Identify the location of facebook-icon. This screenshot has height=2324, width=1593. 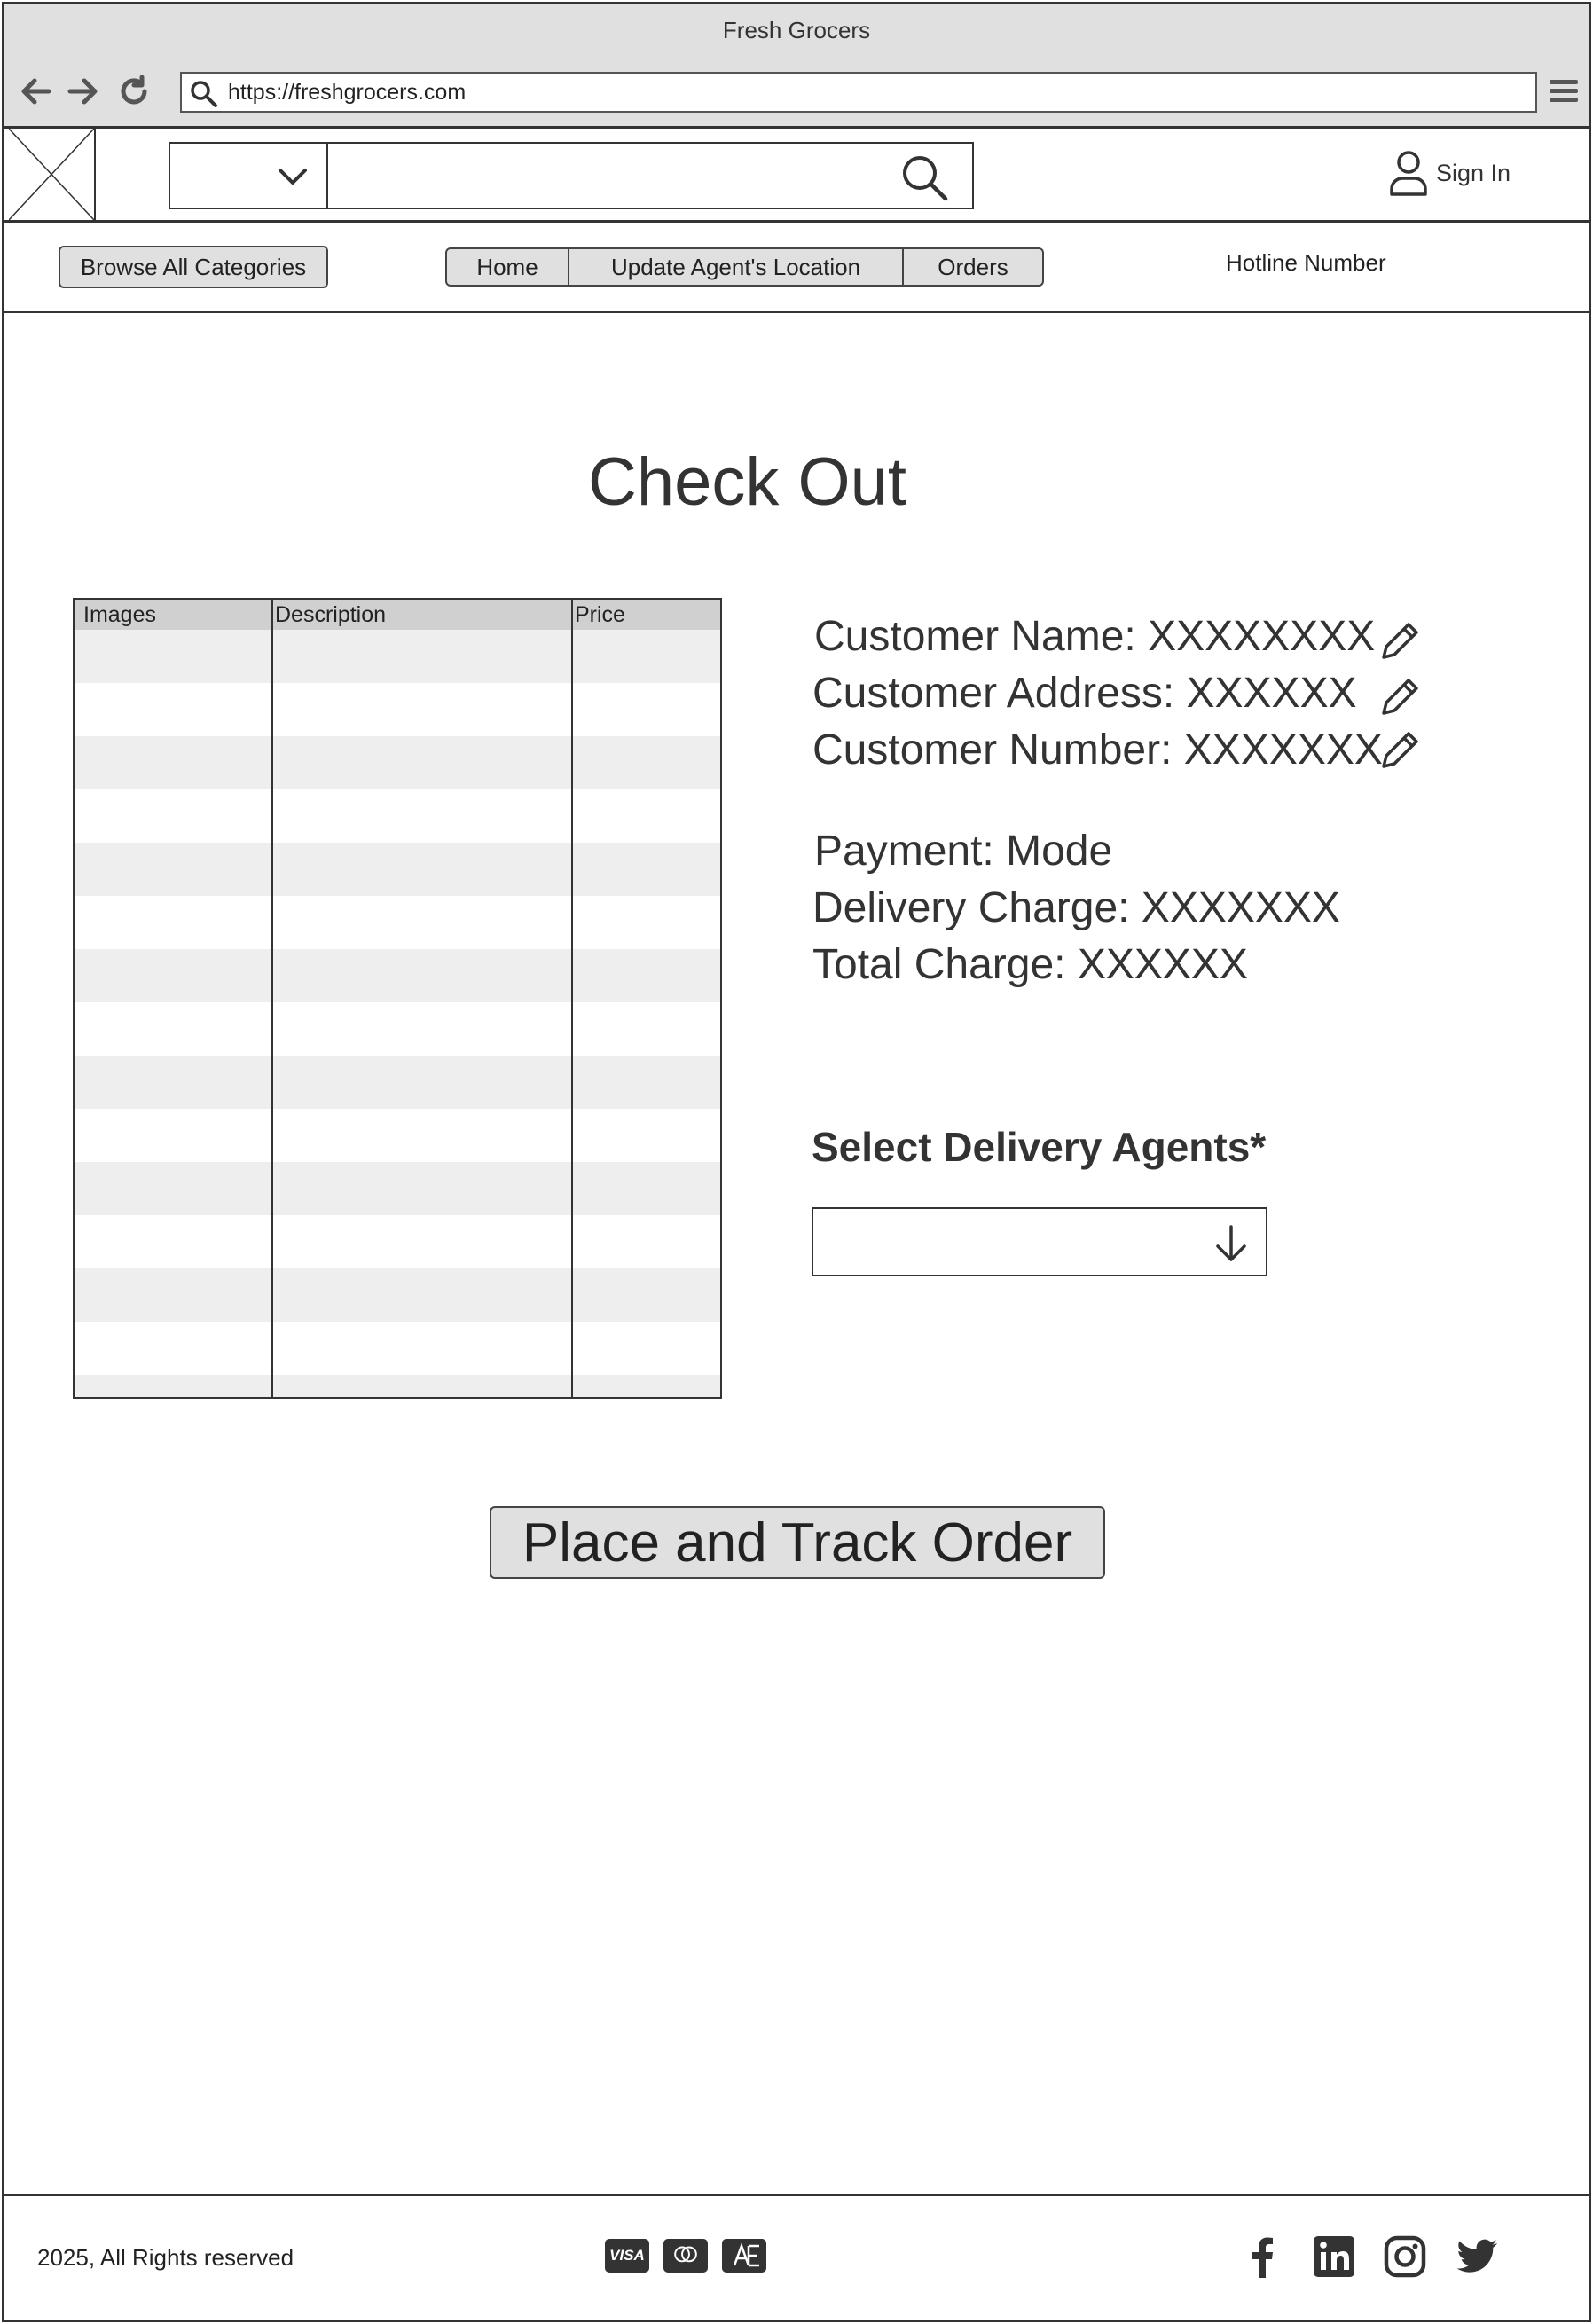
(1263, 2257).